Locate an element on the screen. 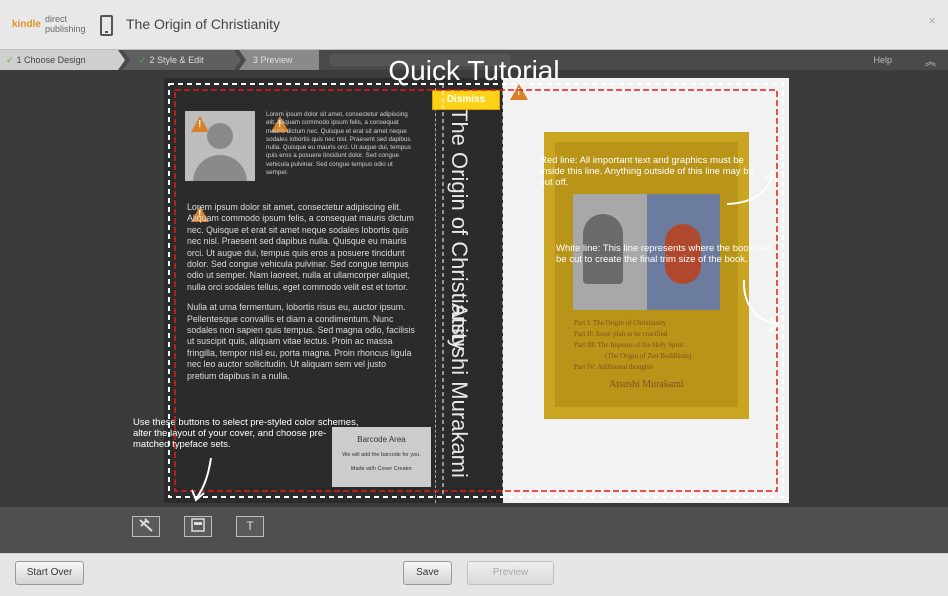 The image size is (948, 596). layout-button is located at coordinates (198, 526).